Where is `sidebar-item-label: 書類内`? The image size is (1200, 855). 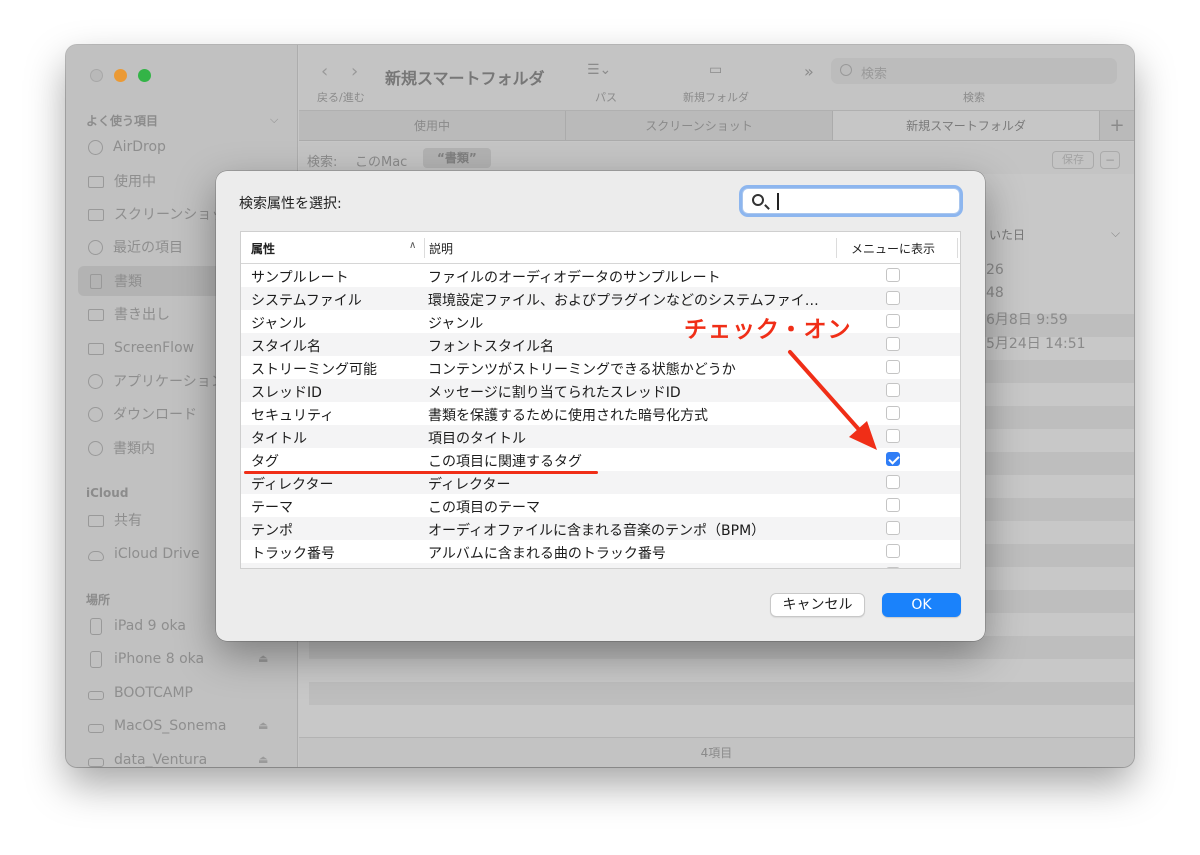 sidebar-item-label: 書類内 is located at coordinates (134, 449).